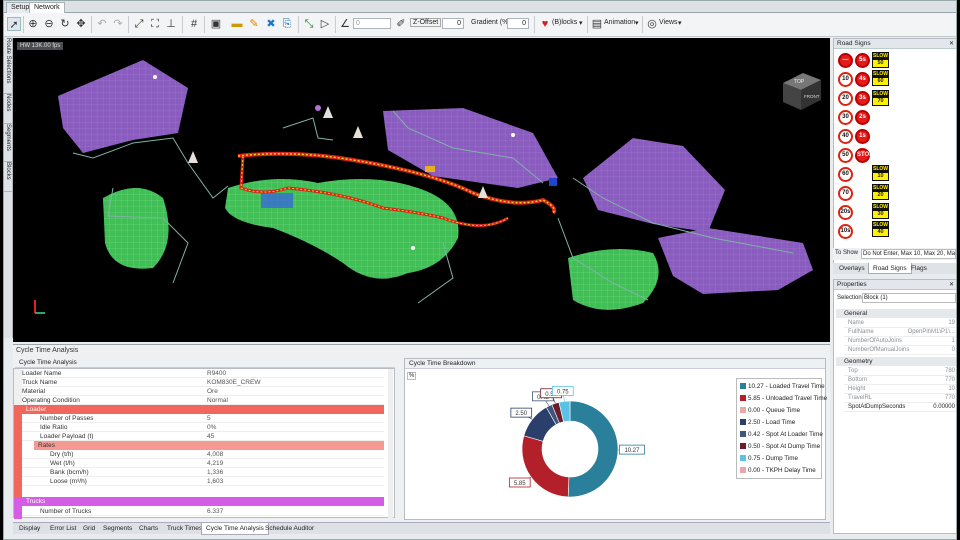 This screenshot has height=540, width=960. I want to click on view-cube: TOP FRONT, so click(802, 91).